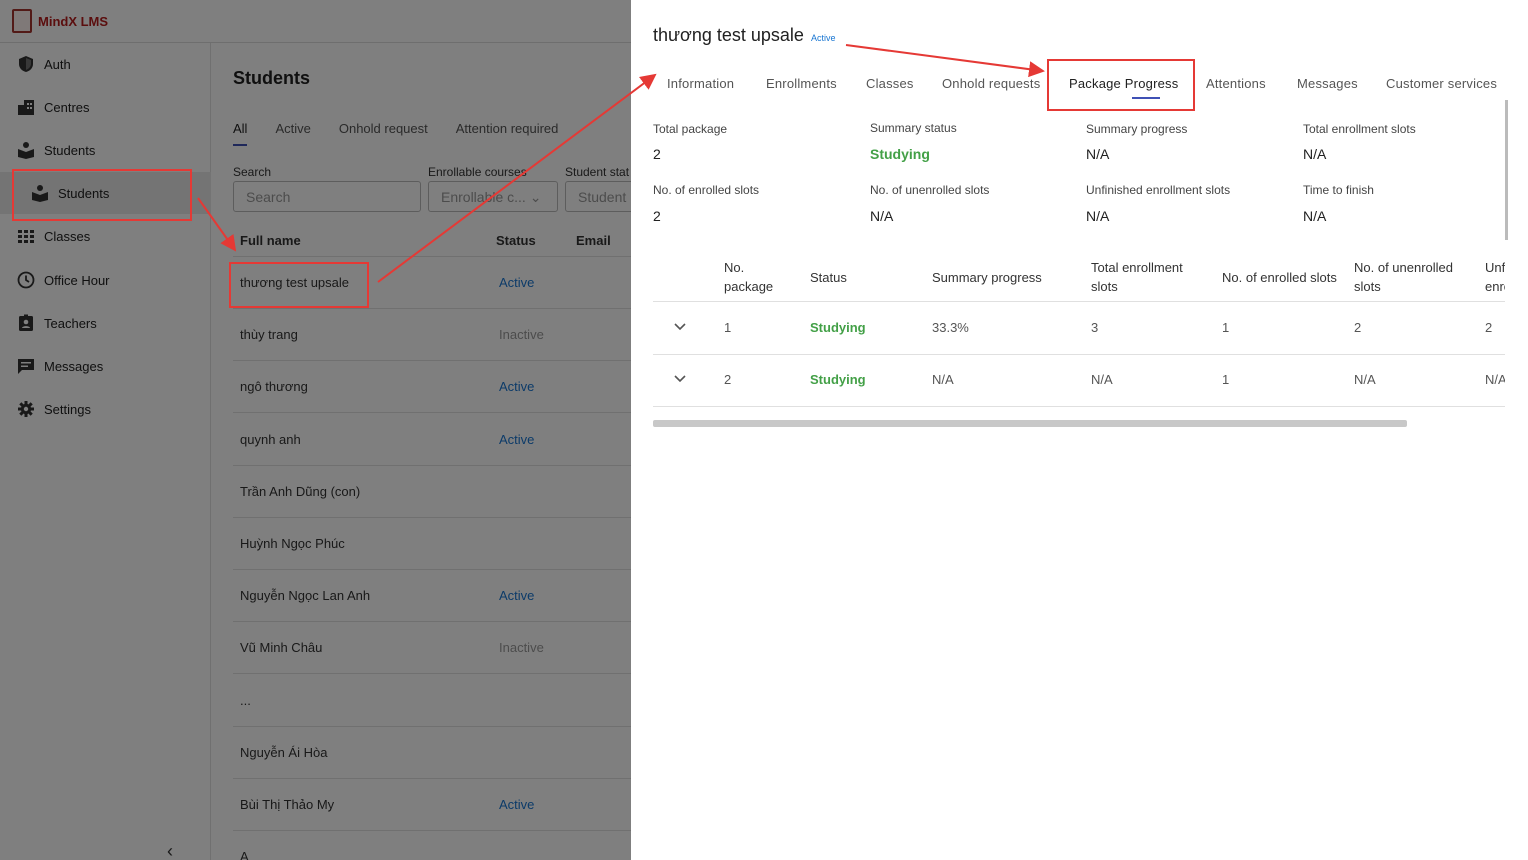 This screenshot has height=860, width=1528. Describe the element at coordinates (991, 83) in the screenshot. I see `tab-onhold-requests: Onhold requests` at that location.